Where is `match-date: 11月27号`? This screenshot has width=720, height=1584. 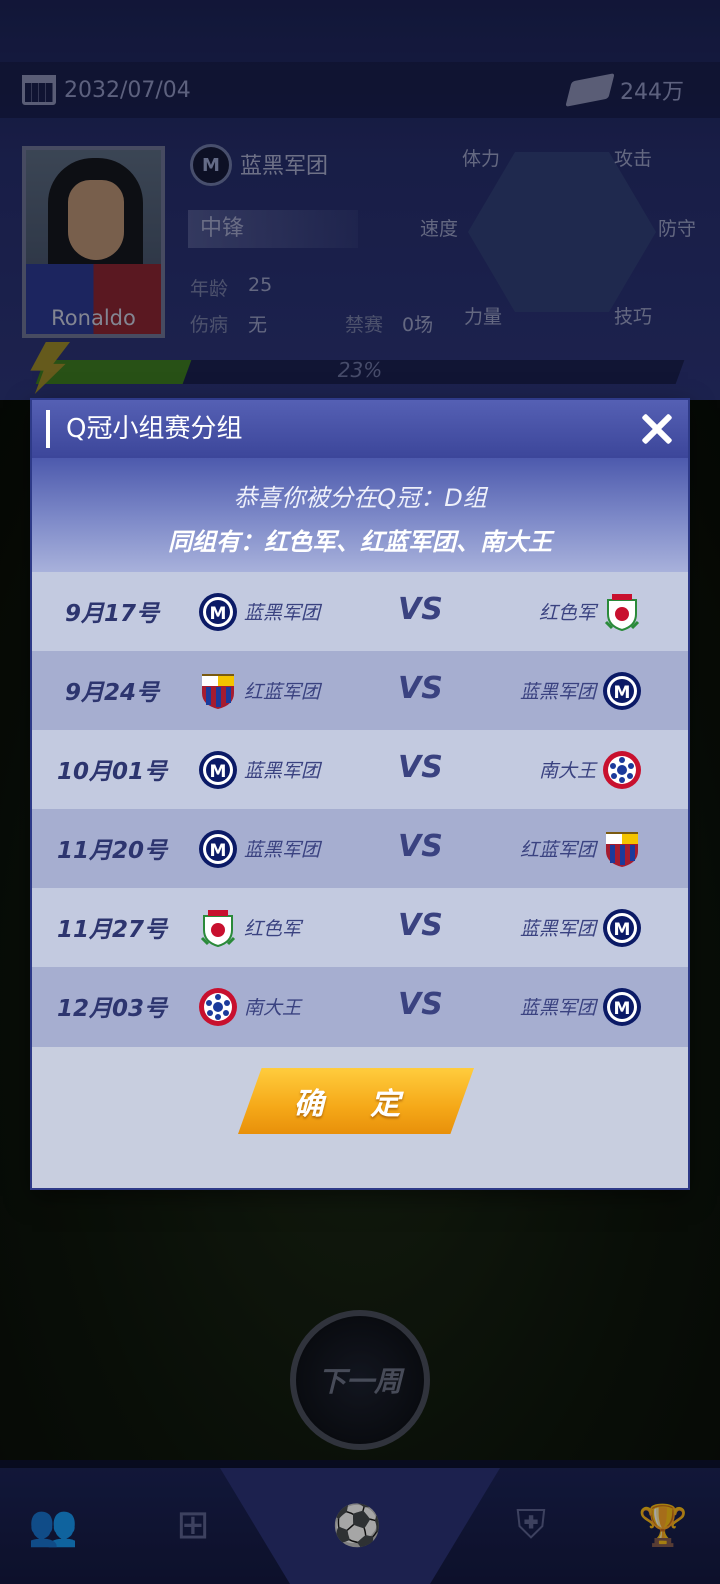 match-date: 11月27号 is located at coordinates (111, 930).